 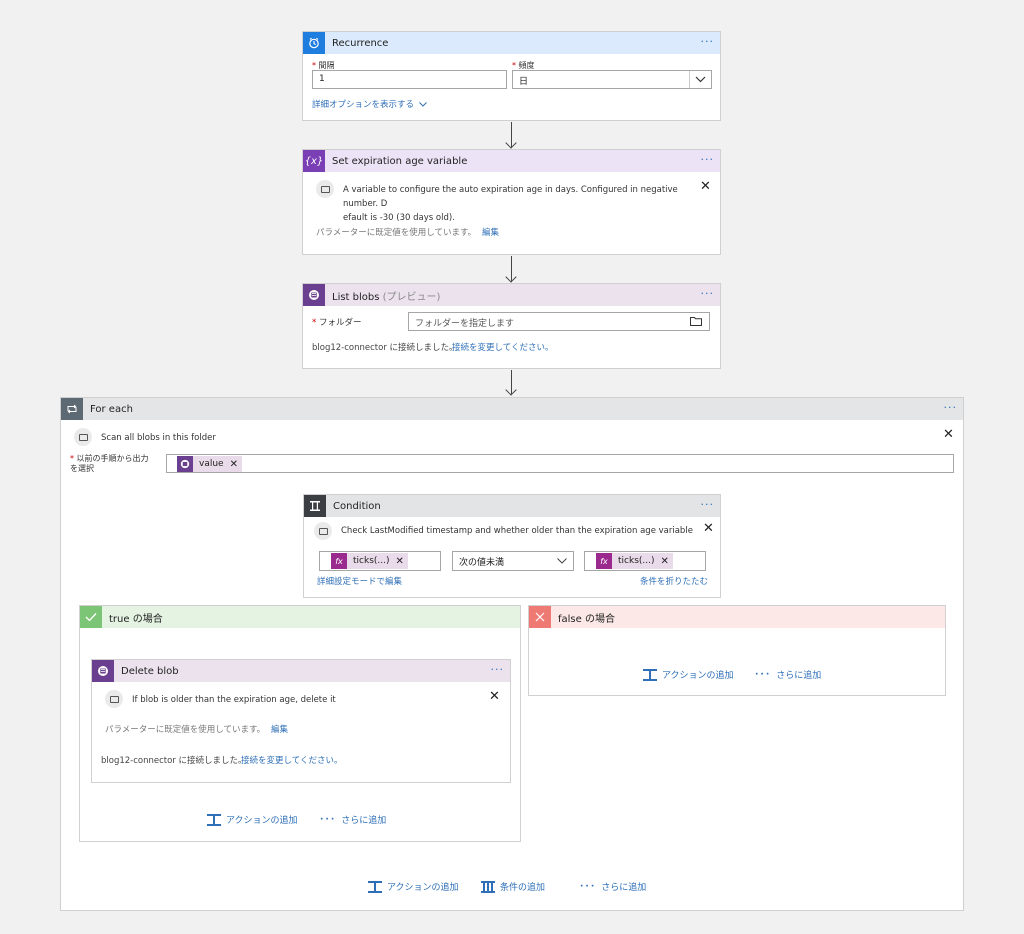 What do you see at coordinates (400, 161) in the screenshot?
I see `set-variable-title: Set expiration age variable` at bounding box center [400, 161].